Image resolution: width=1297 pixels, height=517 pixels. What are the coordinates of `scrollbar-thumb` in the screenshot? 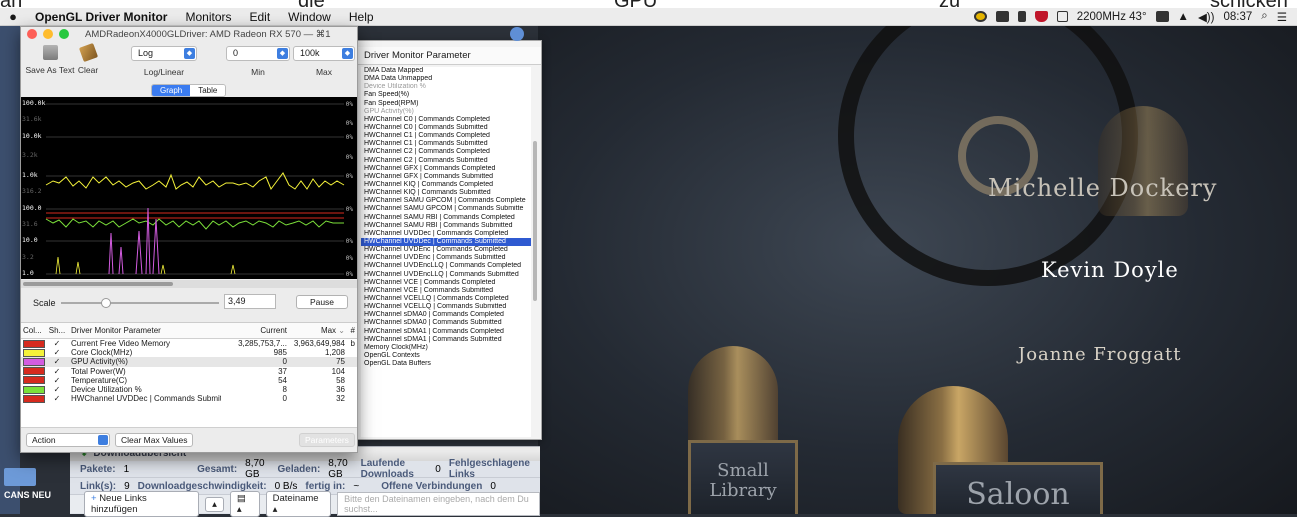 It's located at (98, 284).